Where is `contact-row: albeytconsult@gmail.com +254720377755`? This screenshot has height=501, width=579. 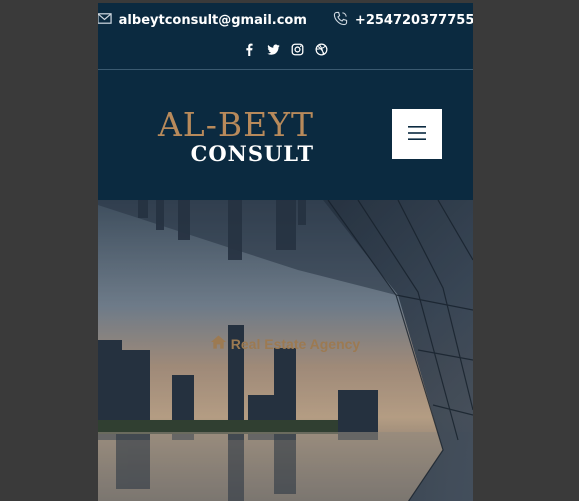 contact-row: albeytconsult@gmail.com +254720377755 is located at coordinates (285, 20).